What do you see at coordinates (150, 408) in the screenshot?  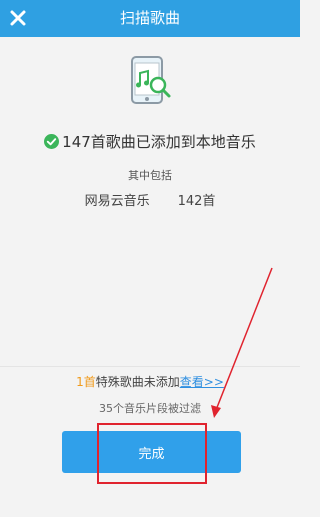 I see `filtered-text: 35个音乐片段被过滤` at bounding box center [150, 408].